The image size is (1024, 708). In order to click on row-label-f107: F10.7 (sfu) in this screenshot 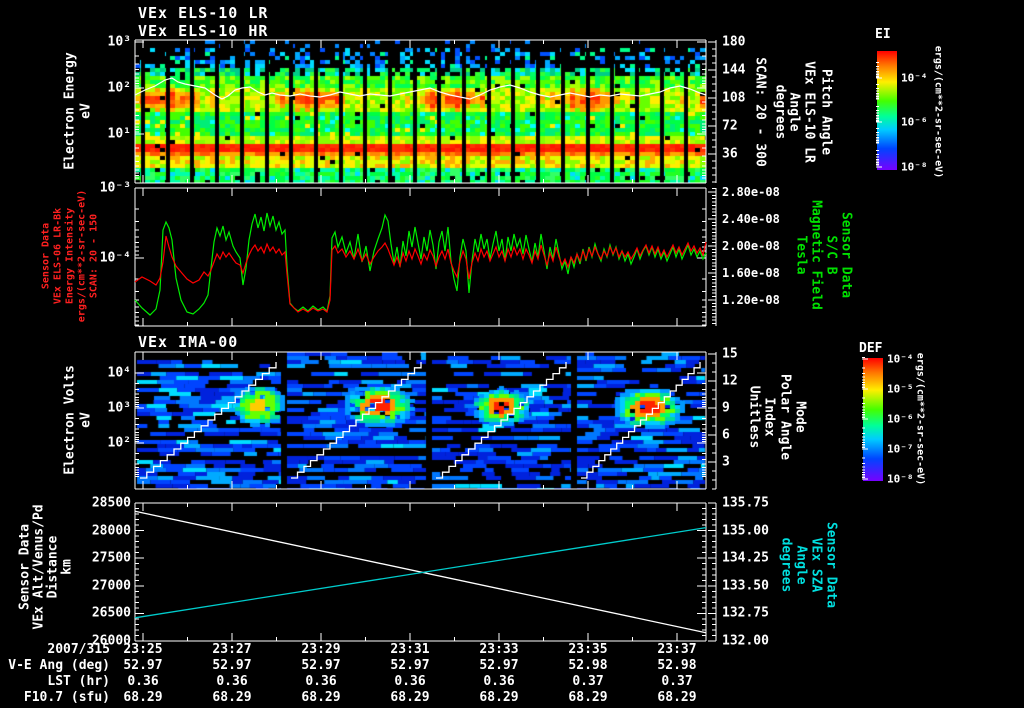, I will do `click(66, 697)`.